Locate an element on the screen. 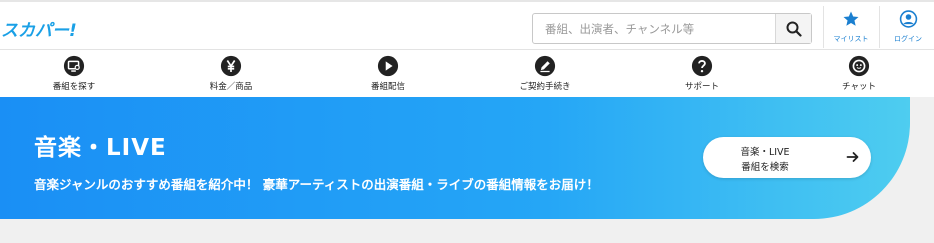 This screenshot has height=243, width=934. nav-item-contract: ご契約手続き is located at coordinates (545, 73).